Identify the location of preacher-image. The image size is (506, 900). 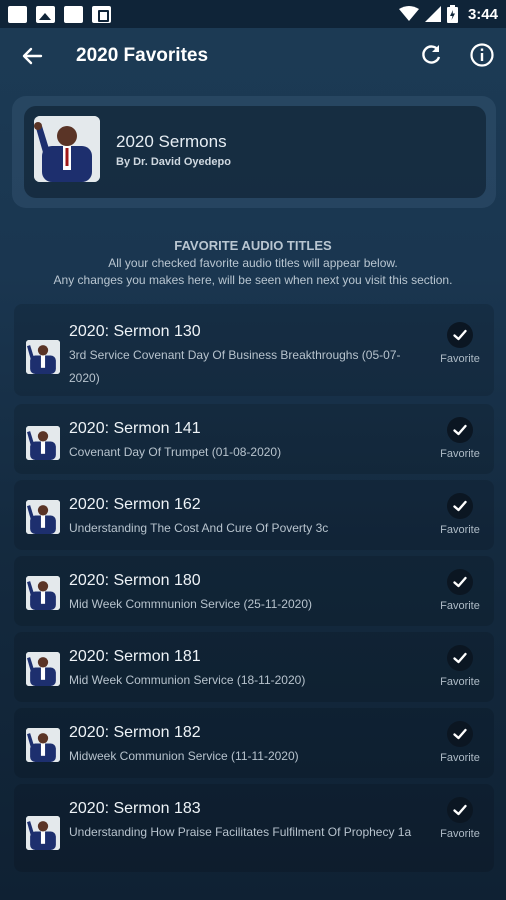
(67, 149).